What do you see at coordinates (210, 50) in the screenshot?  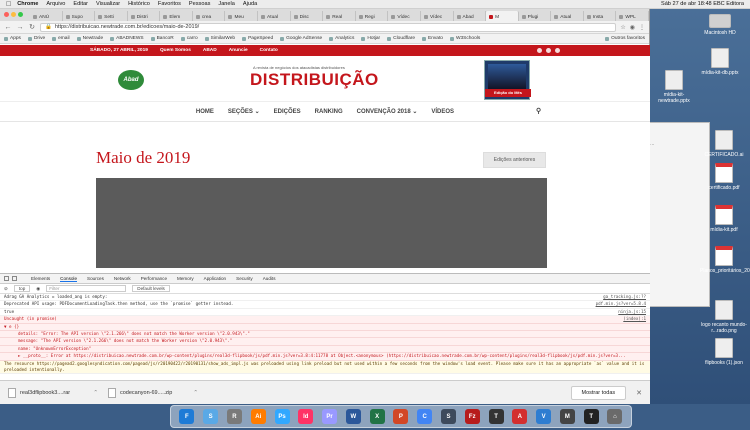 I see `topbar-link: ABAD` at bounding box center [210, 50].